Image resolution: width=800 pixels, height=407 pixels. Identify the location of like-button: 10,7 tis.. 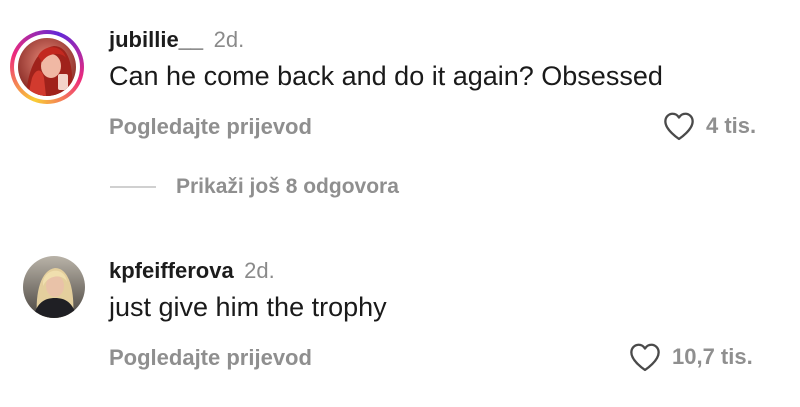
(690, 357).